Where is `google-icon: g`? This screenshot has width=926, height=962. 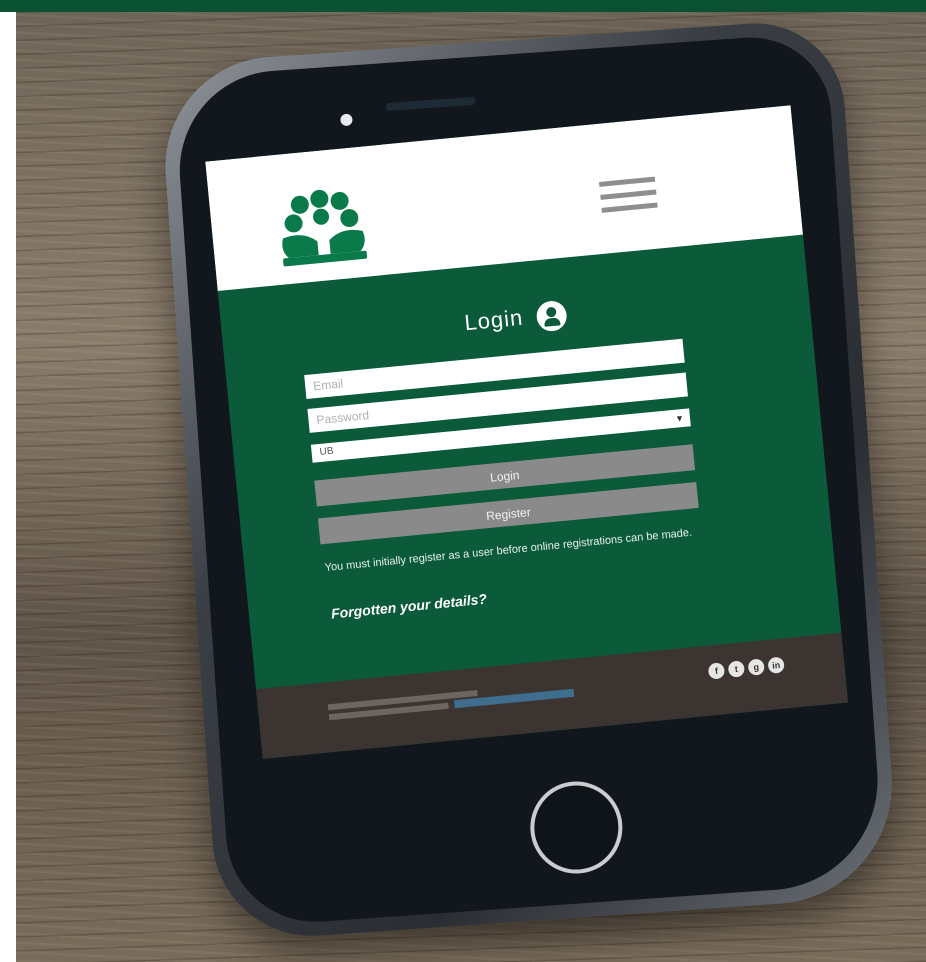 google-icon: g is located at coordinates (756, 667).